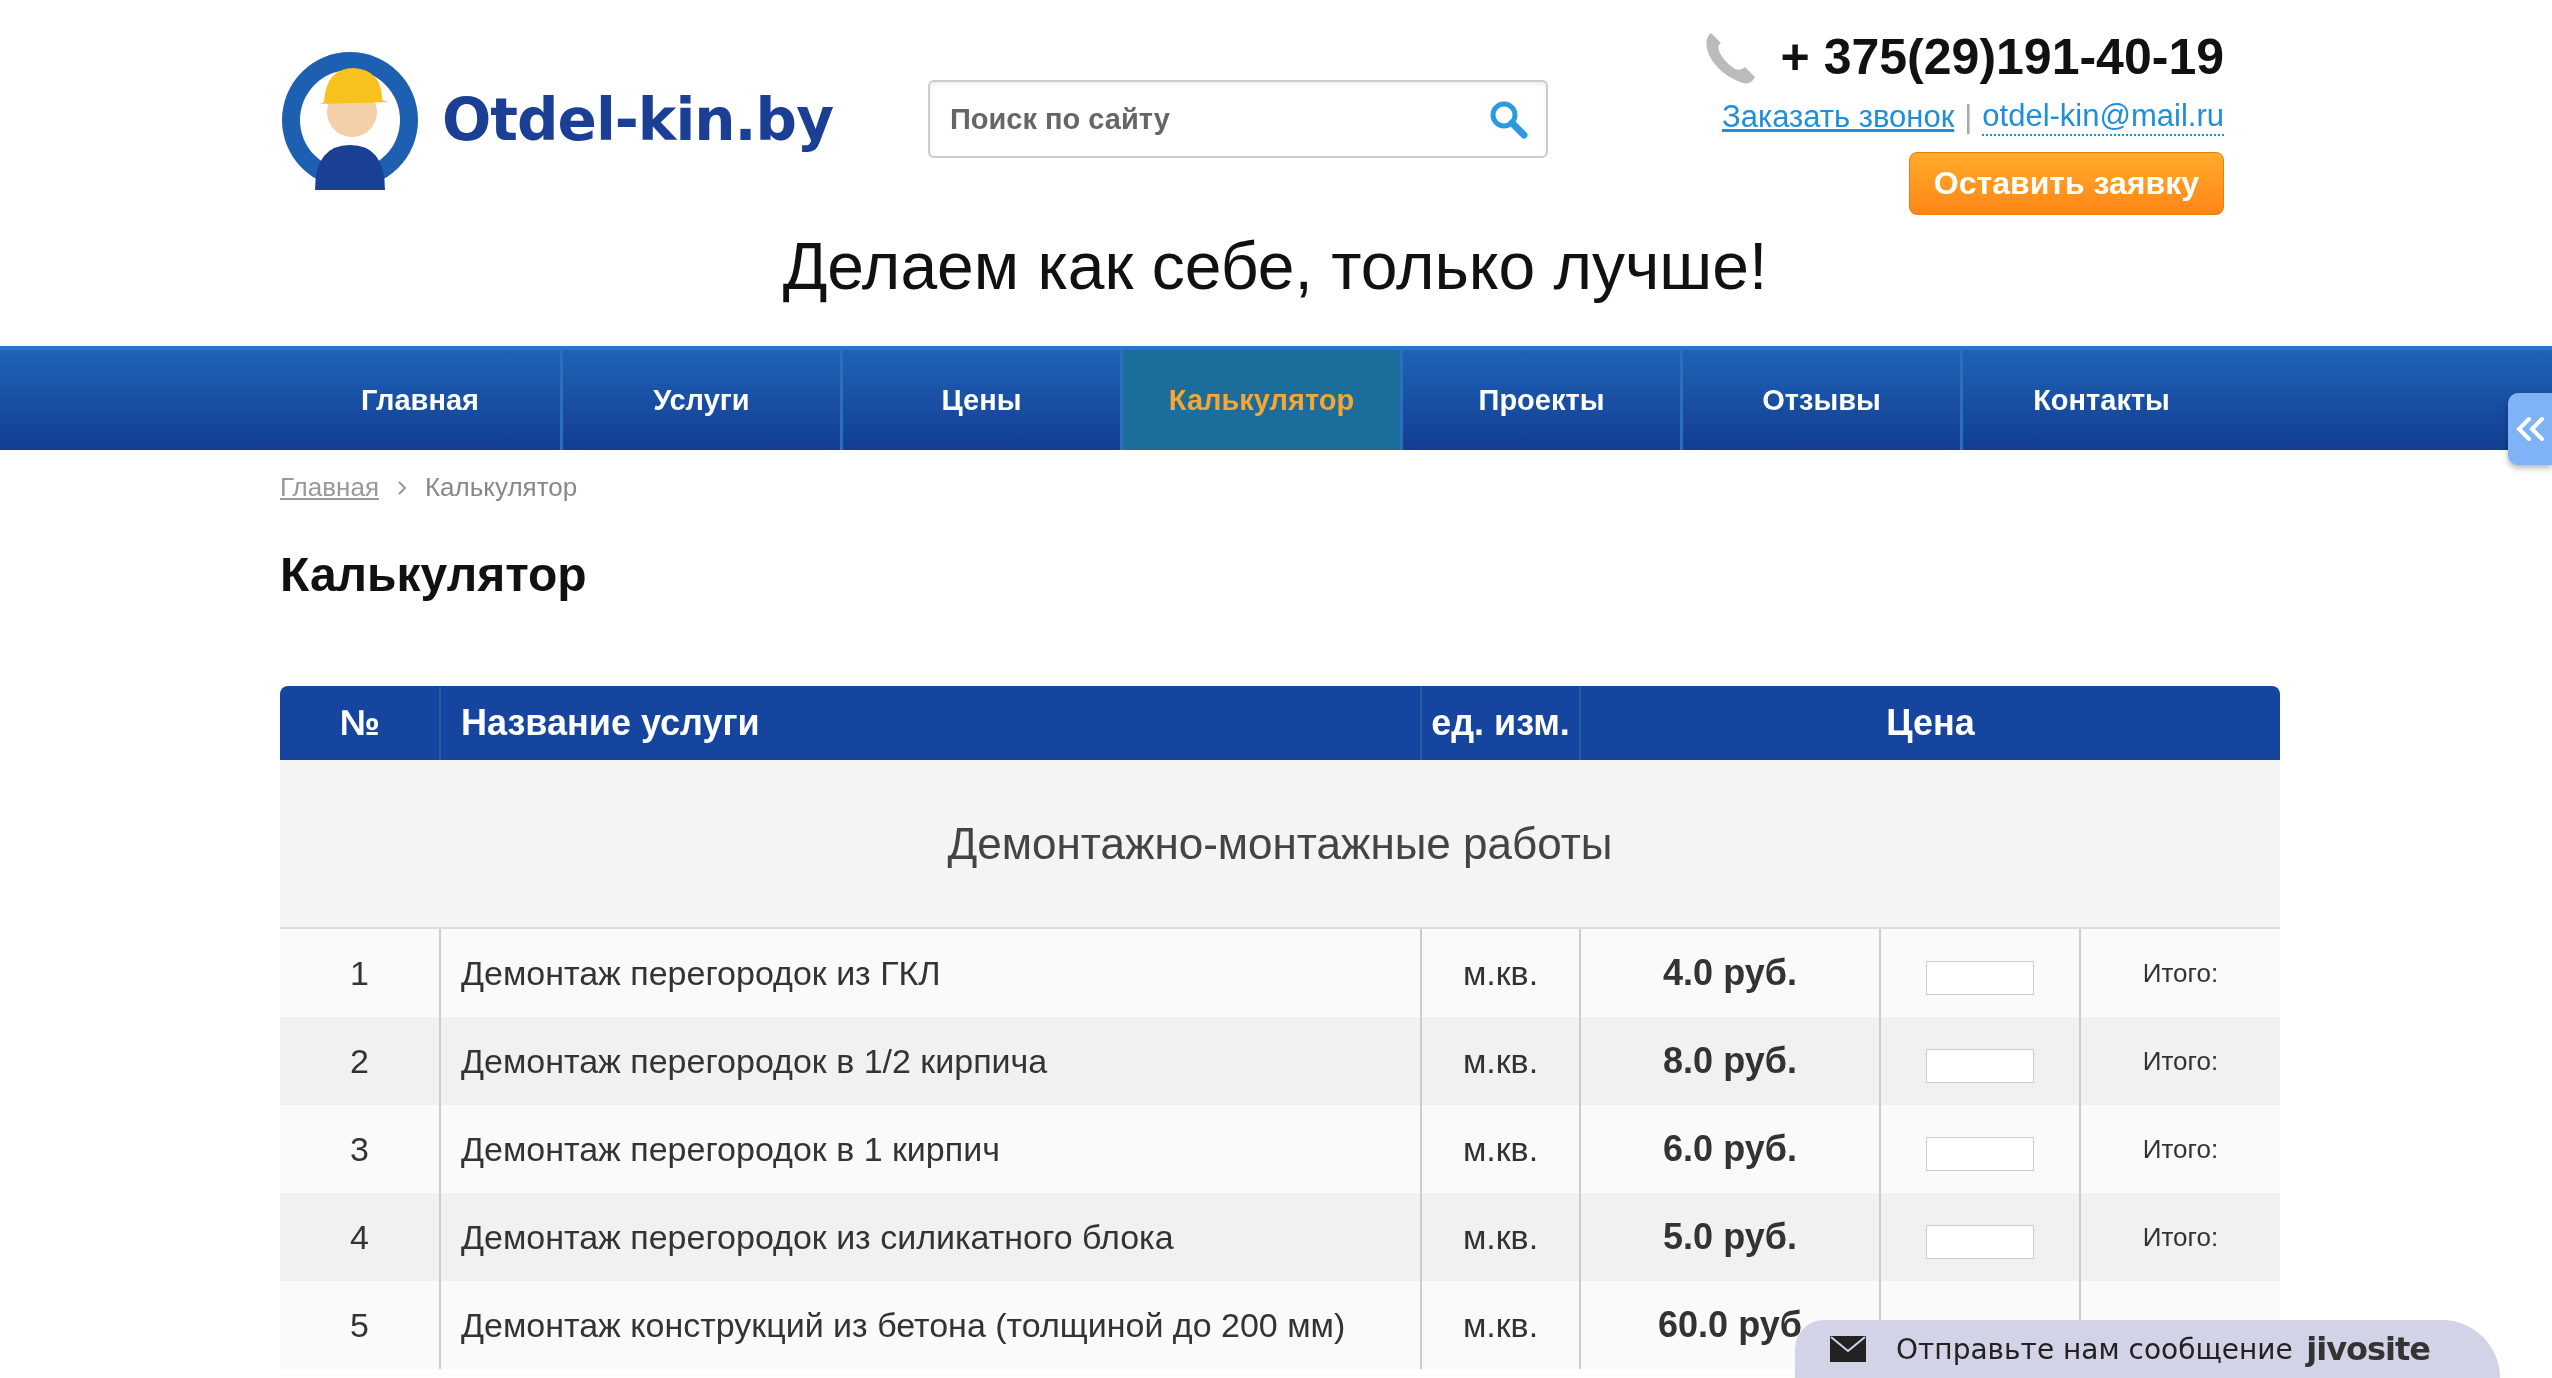 Image resolution: width=2552 pixels, height=1378 pixels. Describe the element at coordinates (2100, 400) in the screenshot. I see `nav-item: Контакты` at that location.